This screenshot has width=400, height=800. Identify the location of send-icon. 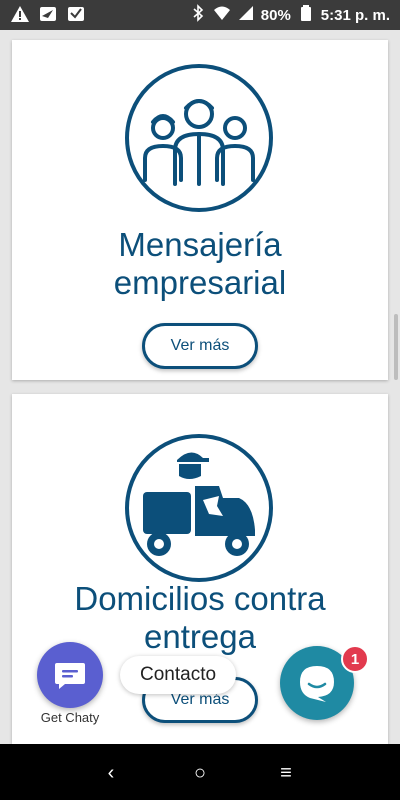
(48, 16).